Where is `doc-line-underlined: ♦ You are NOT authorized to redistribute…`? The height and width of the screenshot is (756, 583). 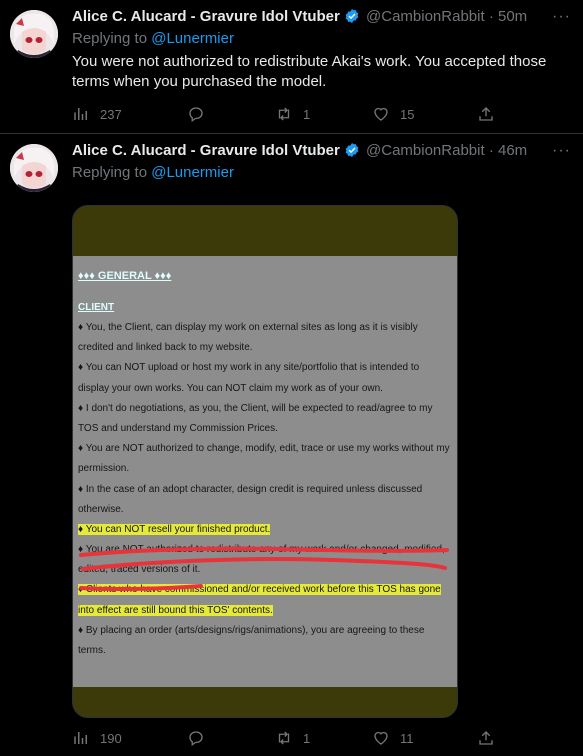
doc-line-underlined: ♦ You are NOT authorized to redistribute… is located at coordinates (261, 550).